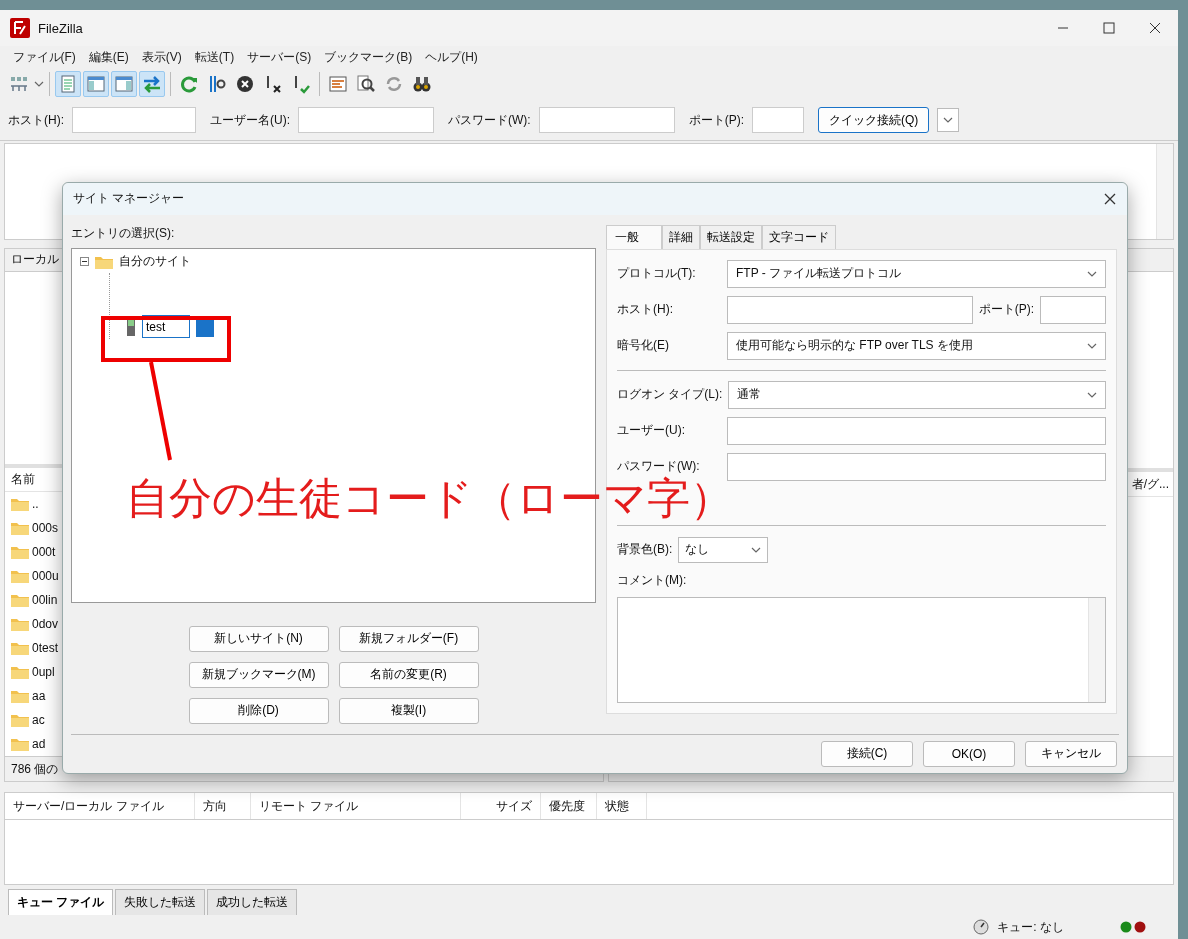 This screenshot has height=939, width=1188. What do you see at coordinates (799, 236) in the screenshot?
I see `settings-tab: 文字コード` at bounding box center [799, 236].